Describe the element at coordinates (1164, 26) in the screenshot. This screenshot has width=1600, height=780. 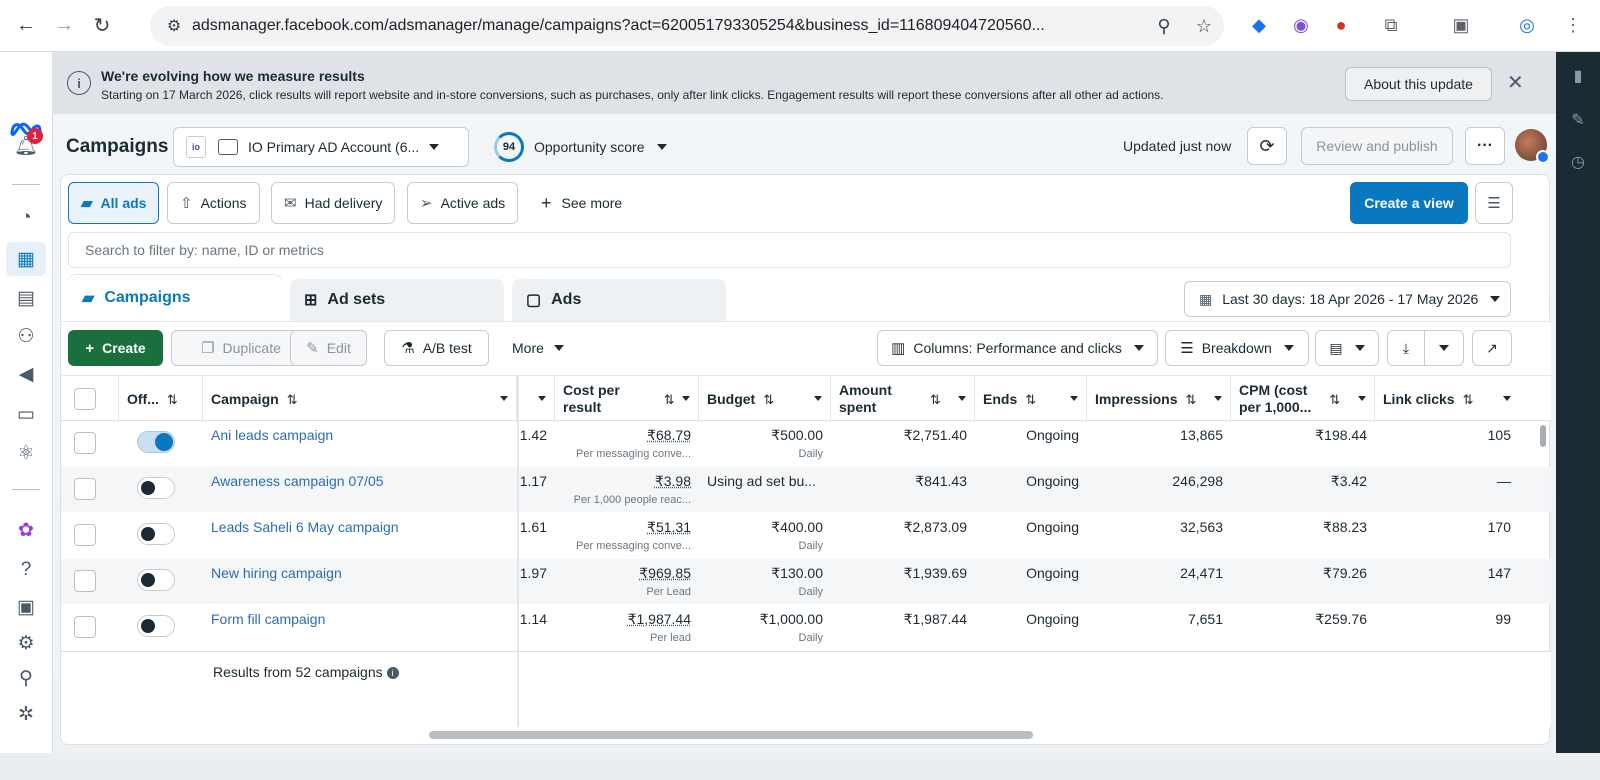
I see `zoom-icon: ⚲` at that location.